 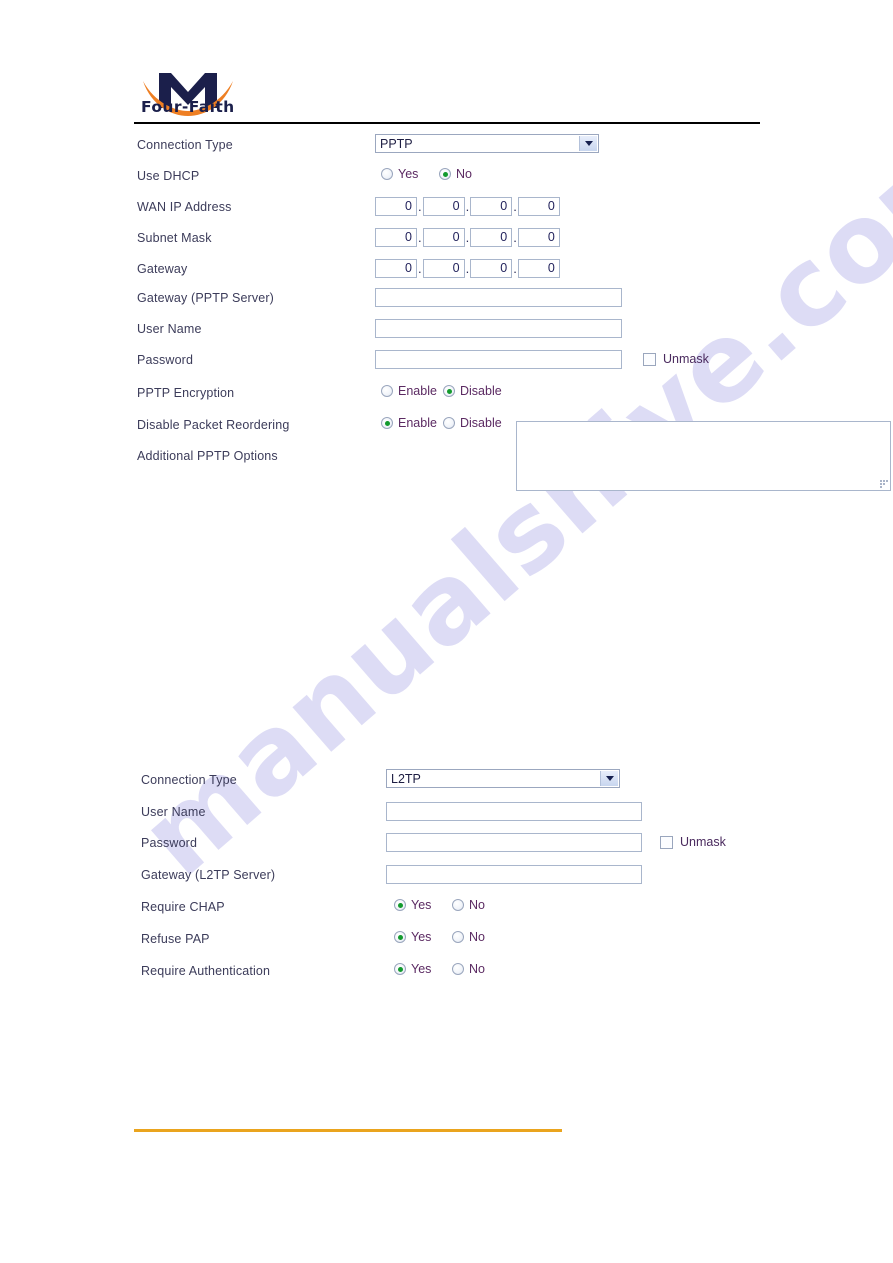 What do you see at coordinates (188, 107) in the screenshot?
I see `brand-wordmark: Four-Faith` at bounding box center [188, 107].